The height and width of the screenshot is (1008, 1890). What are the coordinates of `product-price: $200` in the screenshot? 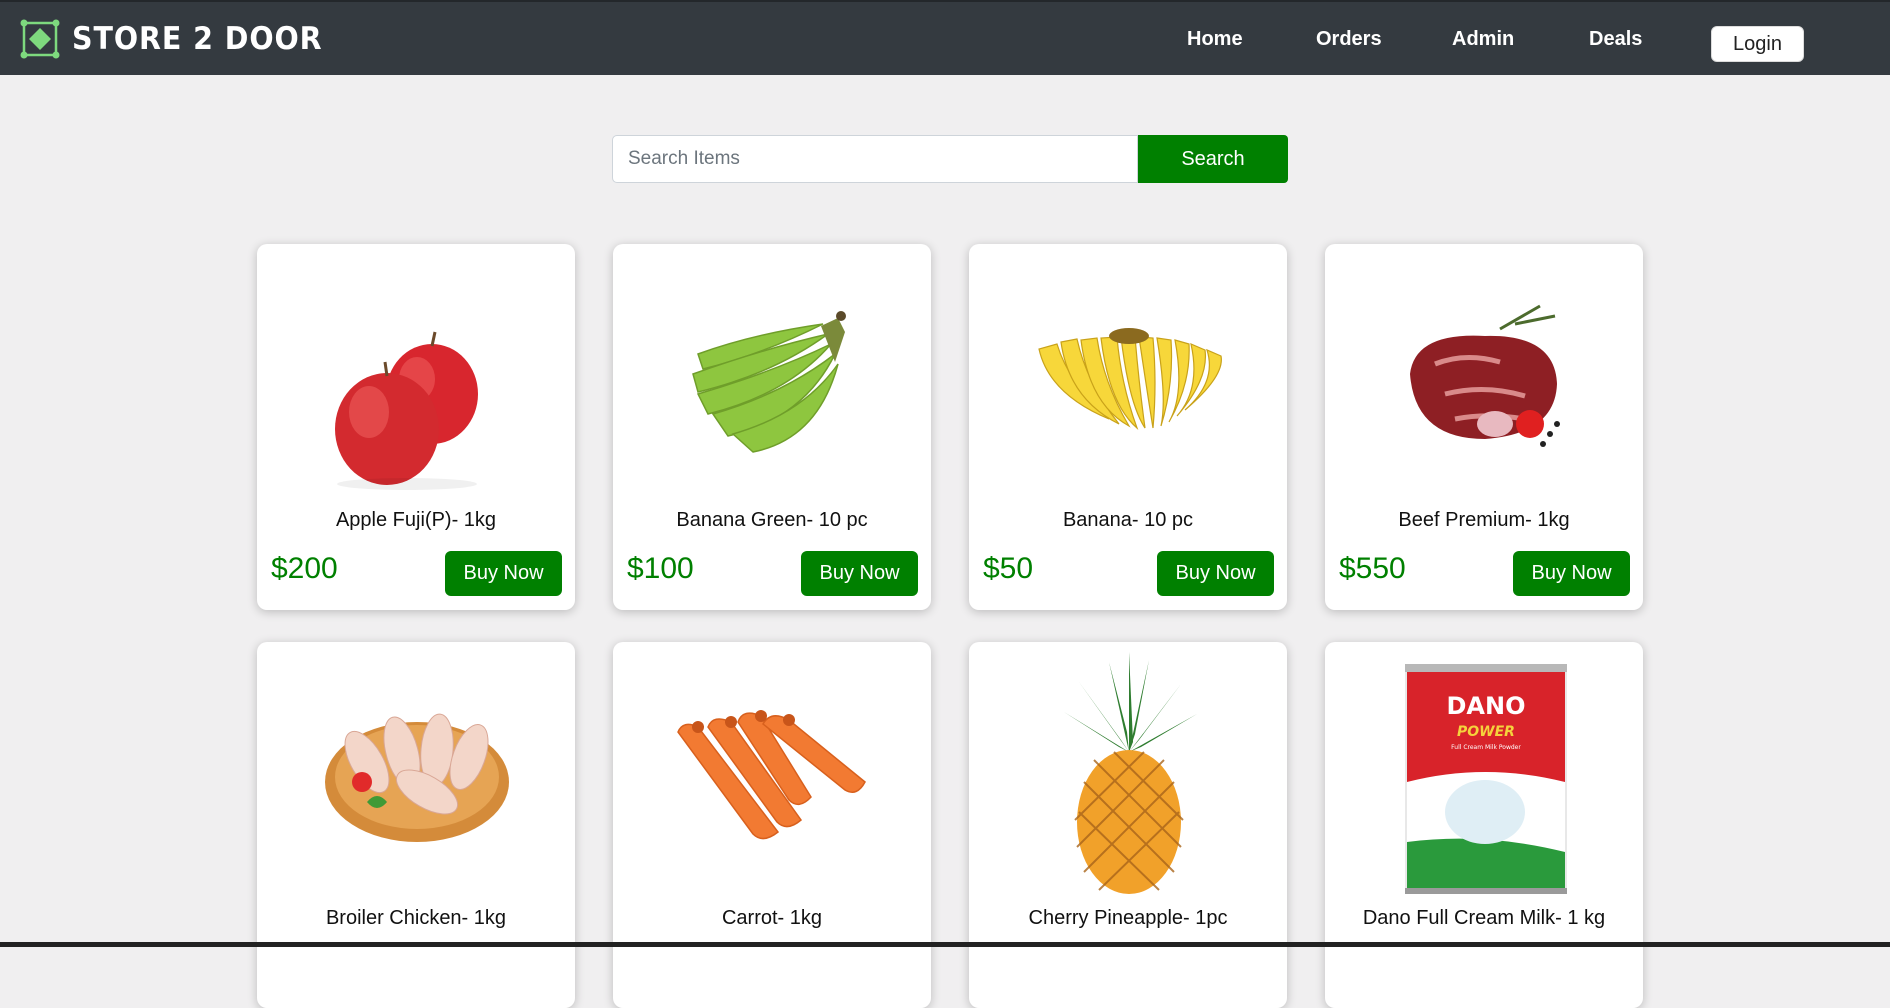 It's located at (304, 568).